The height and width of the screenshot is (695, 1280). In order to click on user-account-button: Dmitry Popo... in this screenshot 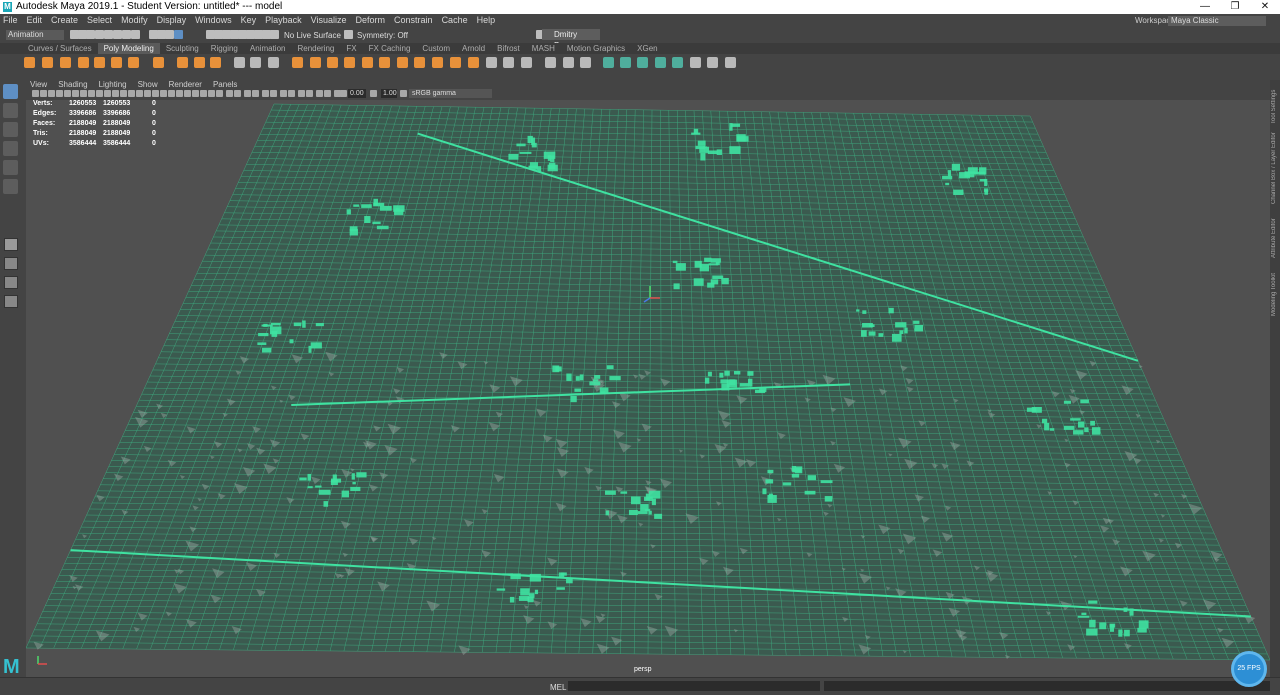, I will do `click(571, 39)`.